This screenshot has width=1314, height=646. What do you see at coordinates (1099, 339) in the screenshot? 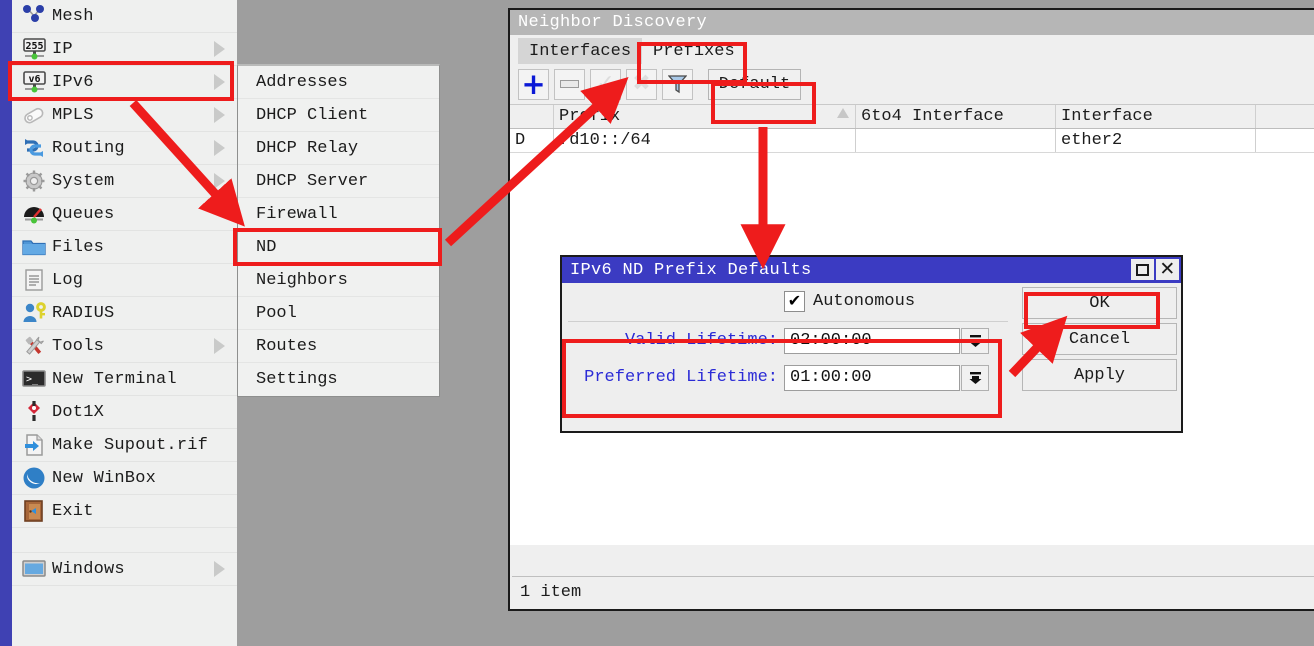
I see `cancel-button: Cancel` at bounding box center [1099, 339].